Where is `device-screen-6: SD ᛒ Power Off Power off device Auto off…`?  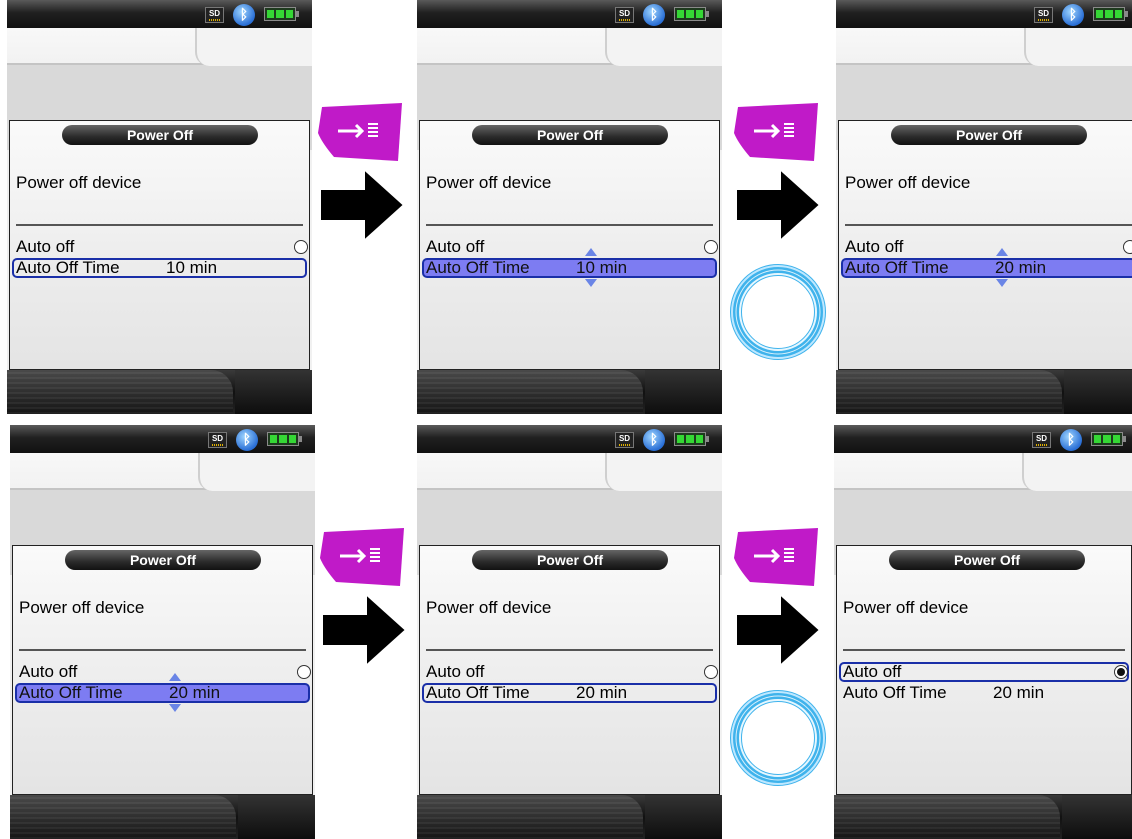
device-screen-6: SD ᛒ Power Off Power off device Auto off… is located at coordinates (983, 632).